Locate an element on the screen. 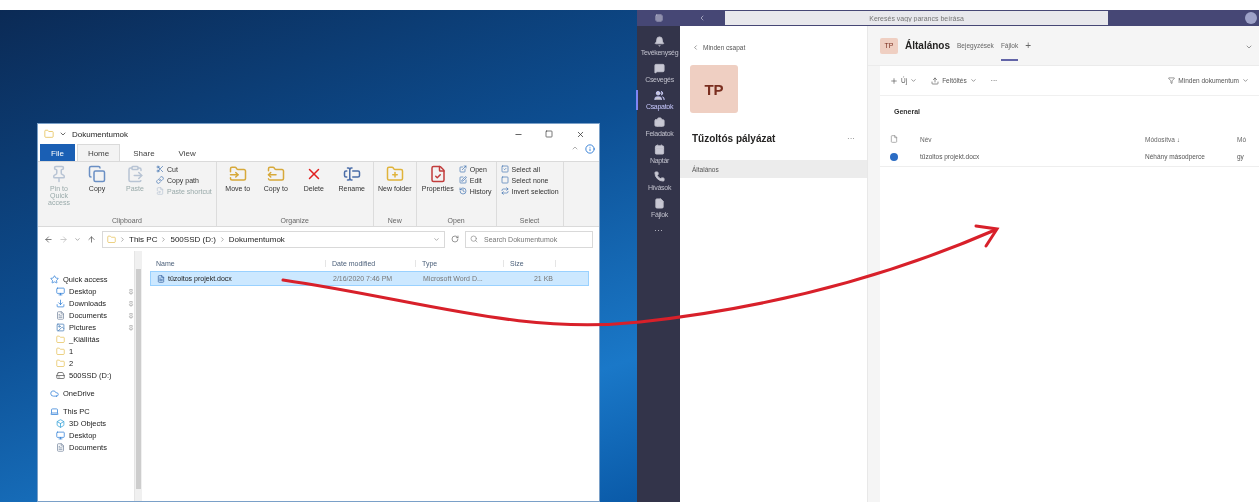 This screenshot has height=502, width=1259. team-name: Tűzoltós pályázat is located at coordinates (734, 138).